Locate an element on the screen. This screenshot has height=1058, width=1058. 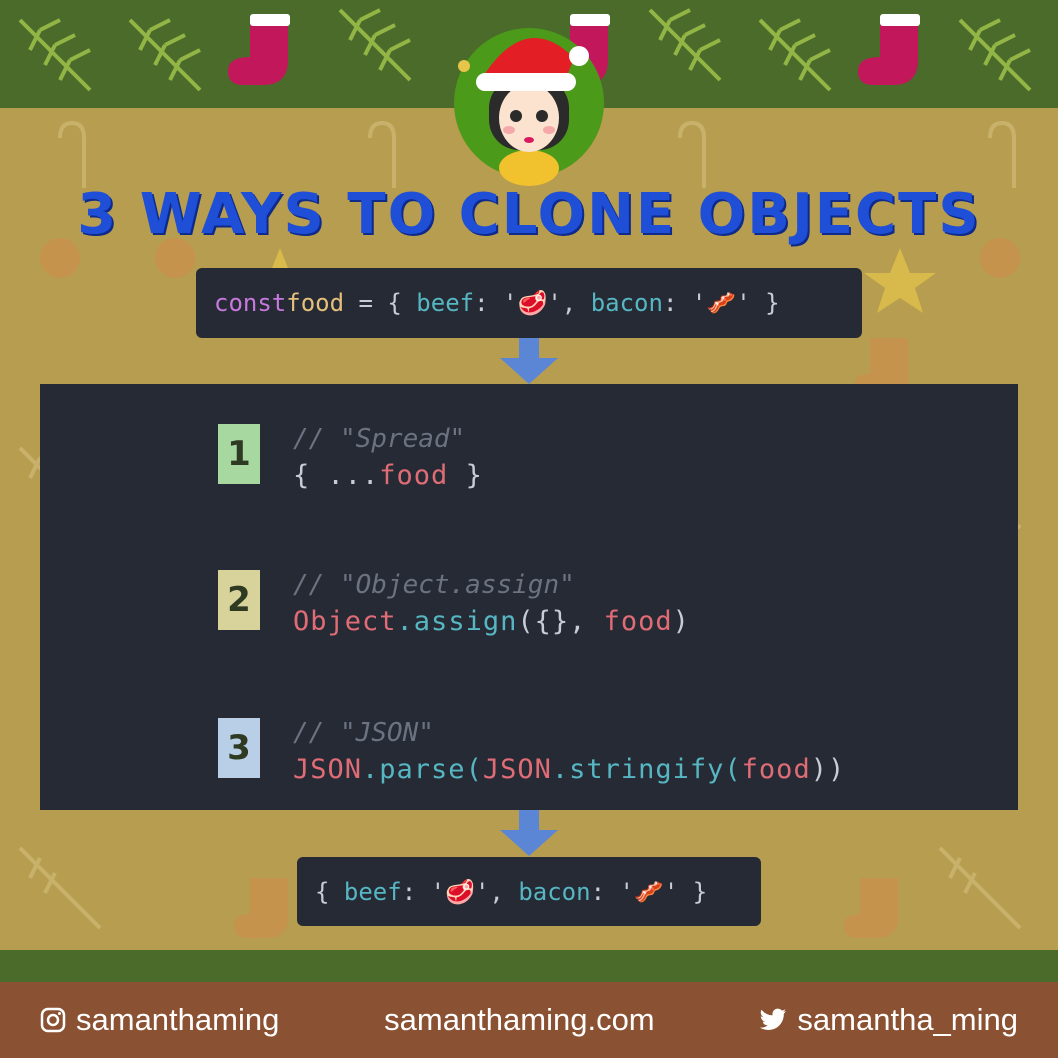
method-code: { ...food } is located at coordinates (388, 475).